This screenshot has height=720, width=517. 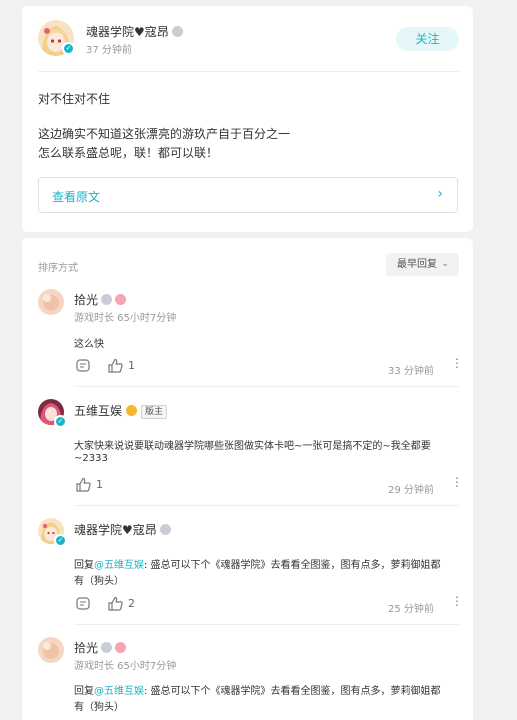 I want to click on post-time: 37 分钟前, so click(x=109, y=50).